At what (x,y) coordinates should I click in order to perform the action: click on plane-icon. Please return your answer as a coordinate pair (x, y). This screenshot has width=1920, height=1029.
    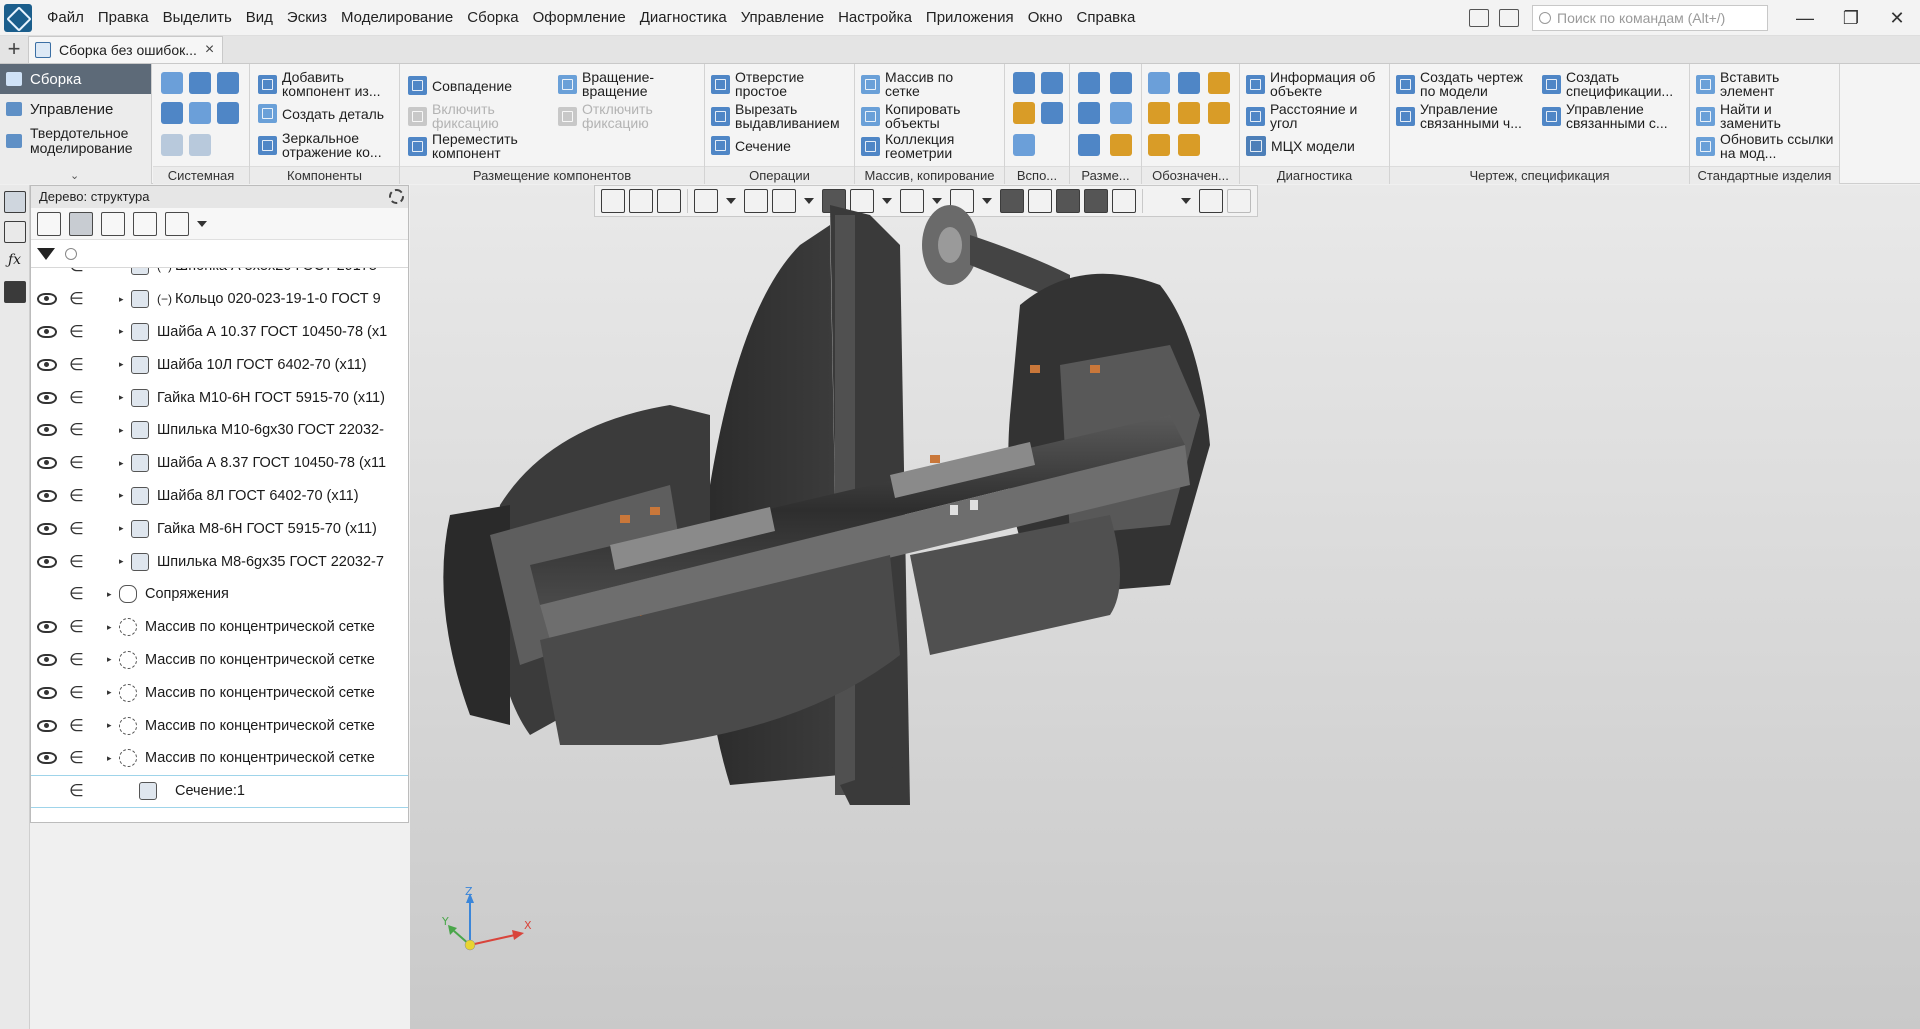
    Looking at the image, I should click on (1024, 83).